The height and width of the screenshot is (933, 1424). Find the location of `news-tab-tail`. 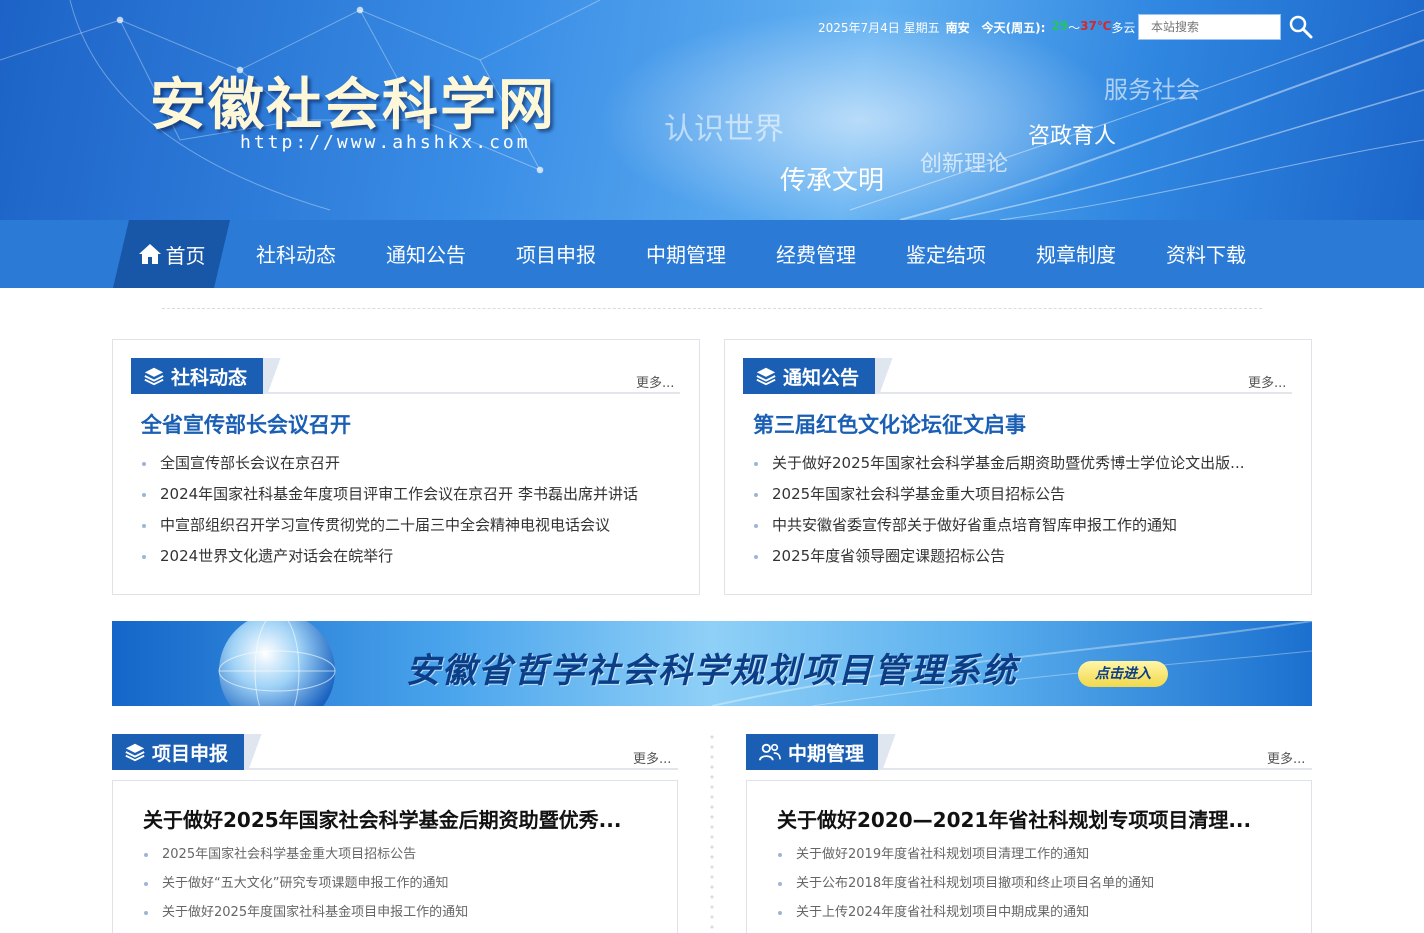

news-tab-tail is located at coordinates (274, 376).